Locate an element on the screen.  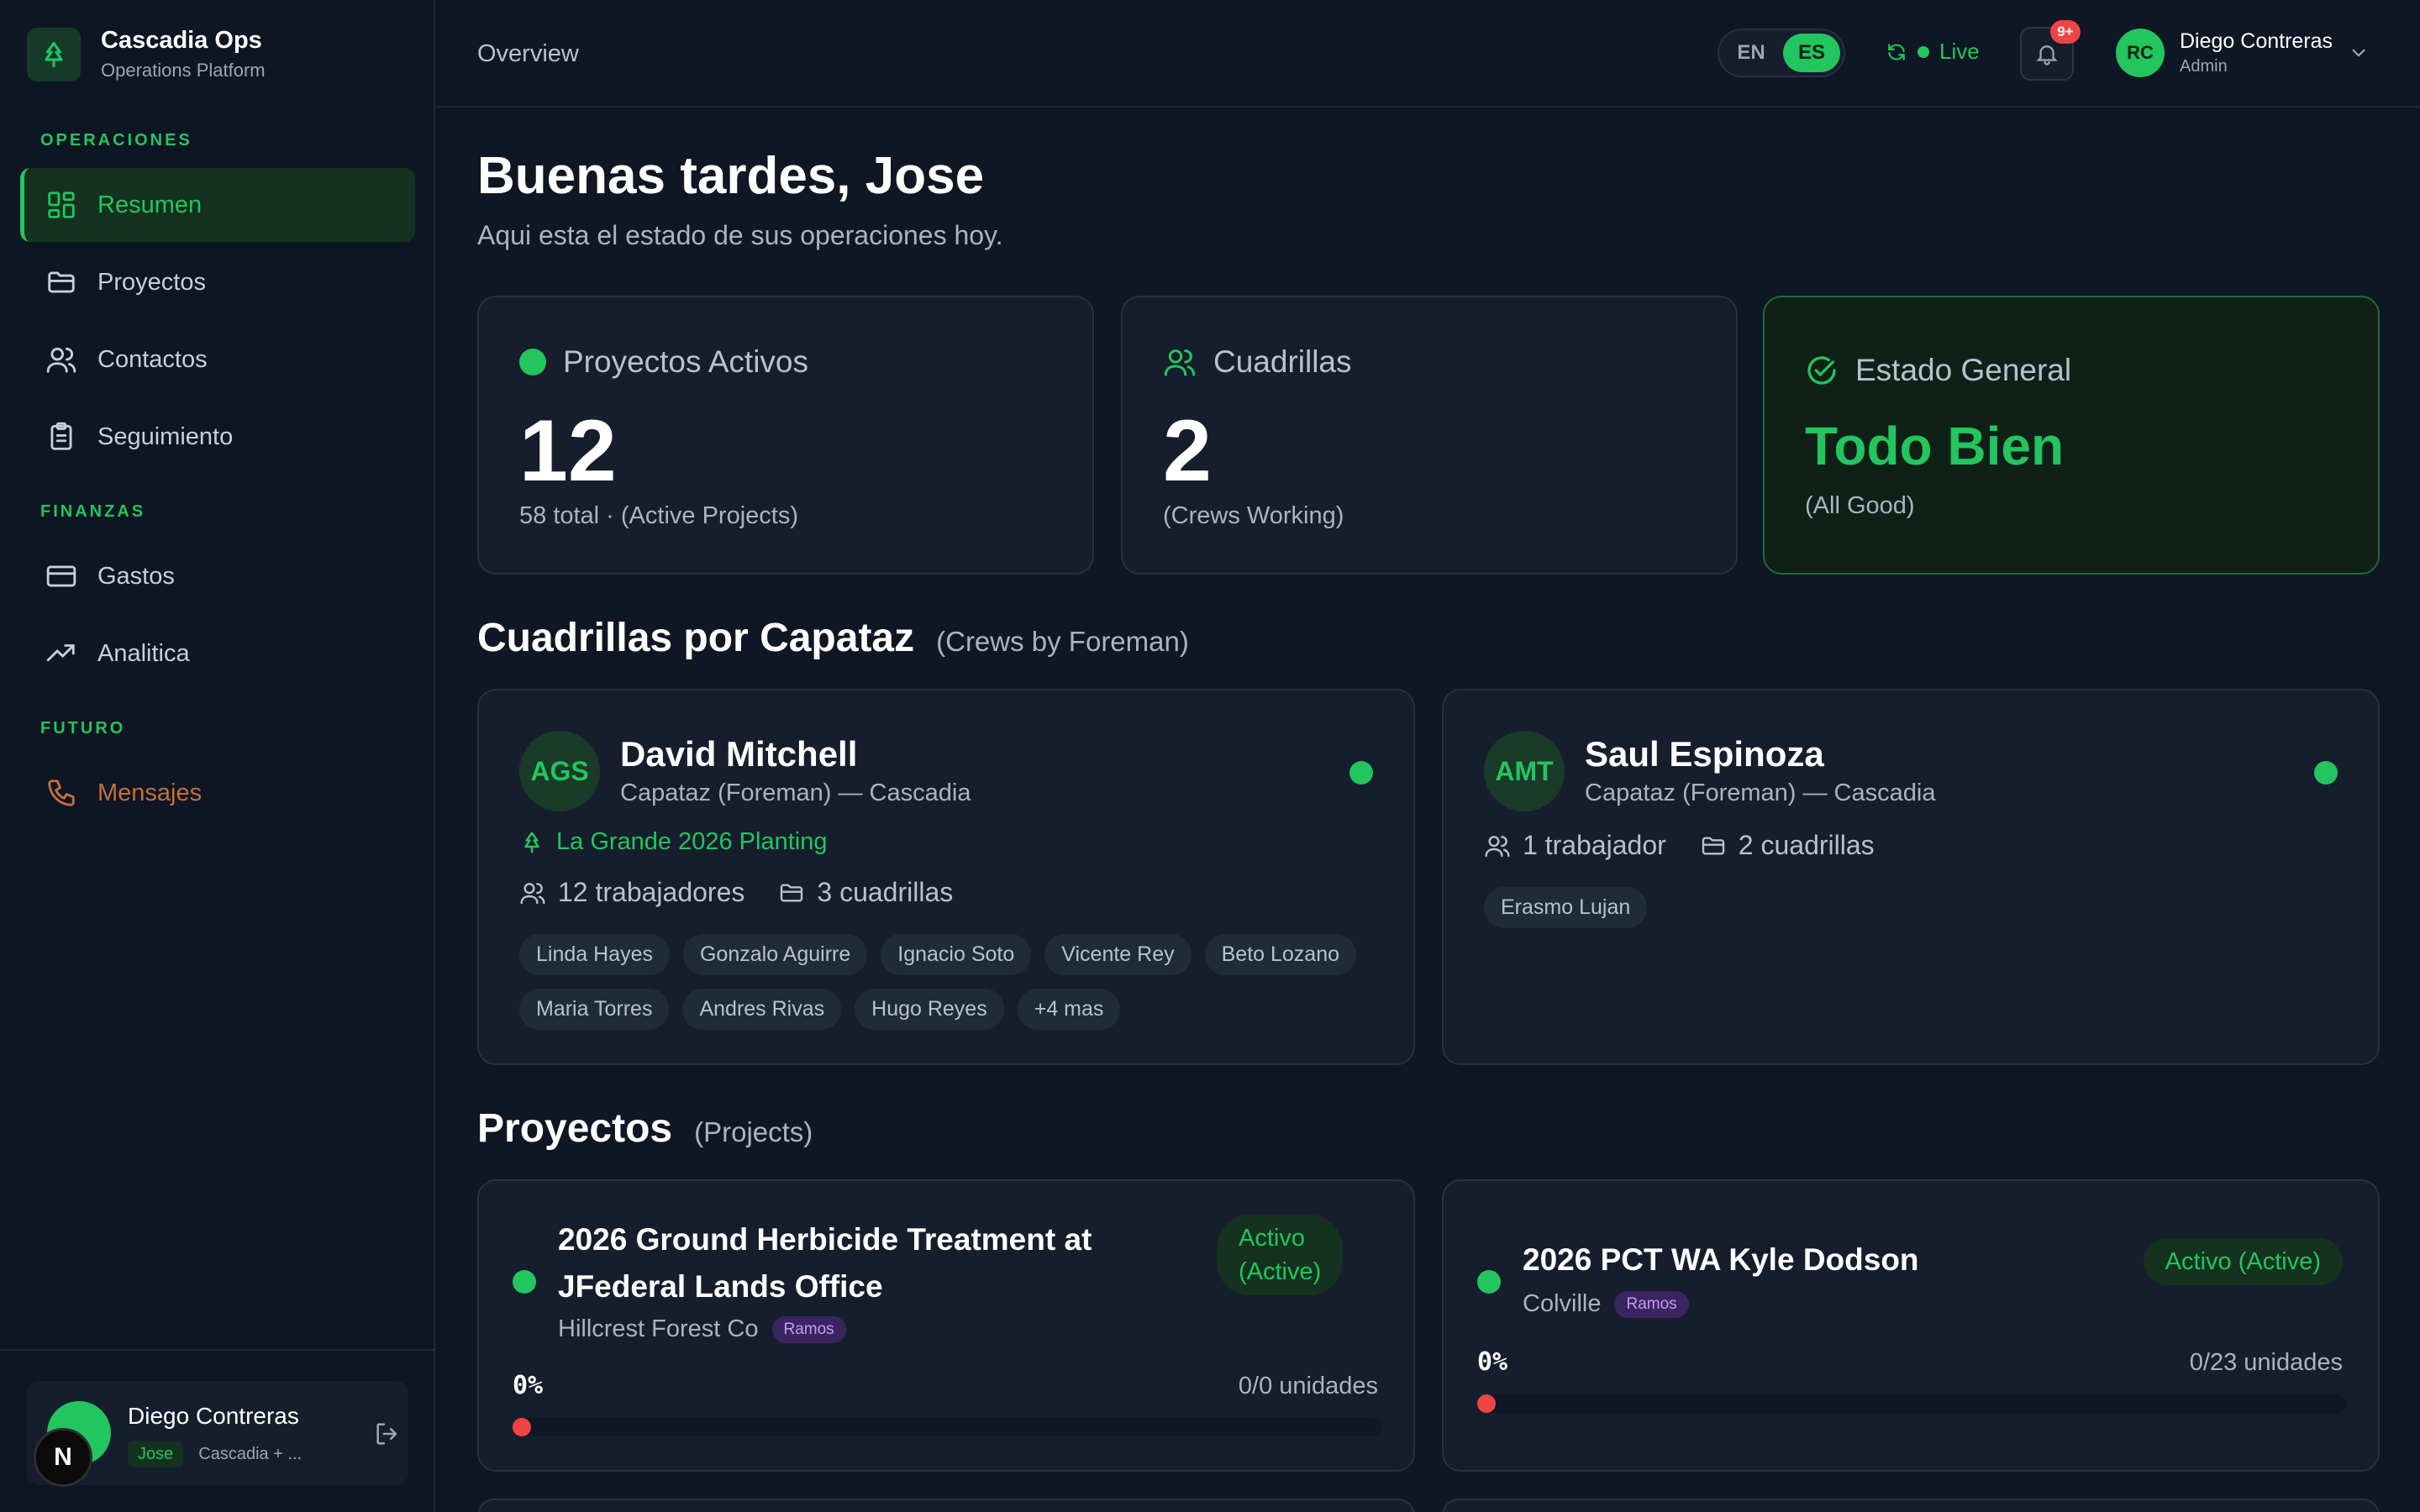
progress-units: 0/0 unidades is located at coordinates (1308, 1386).